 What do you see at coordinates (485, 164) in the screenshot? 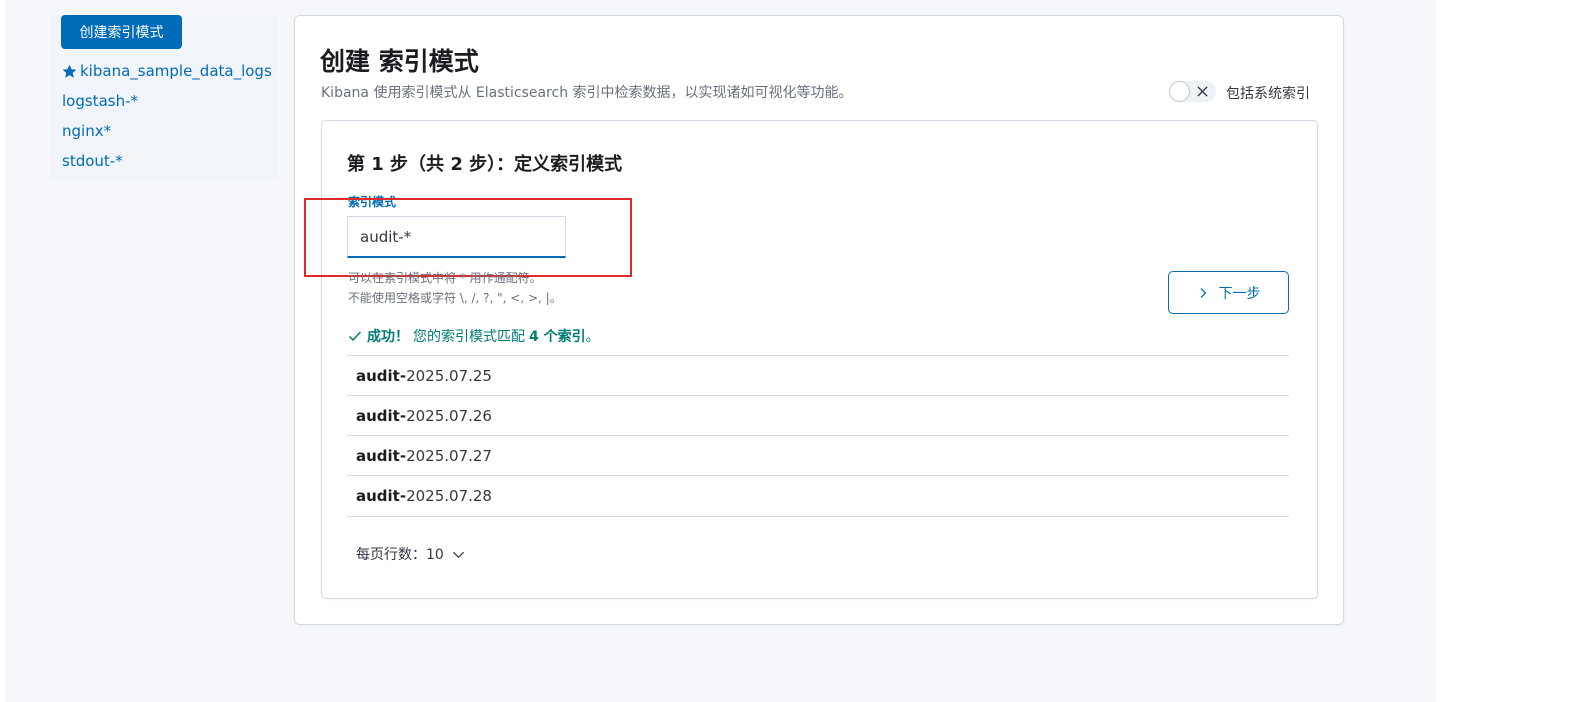
I see `step-title: 第 1 步（共 2 步）：定义索引模式` at bounding box center [485, 164].